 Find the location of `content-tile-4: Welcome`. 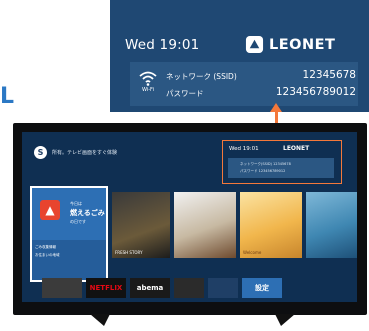

content-tile-4: Welcome is located at coordinates (271, 225).